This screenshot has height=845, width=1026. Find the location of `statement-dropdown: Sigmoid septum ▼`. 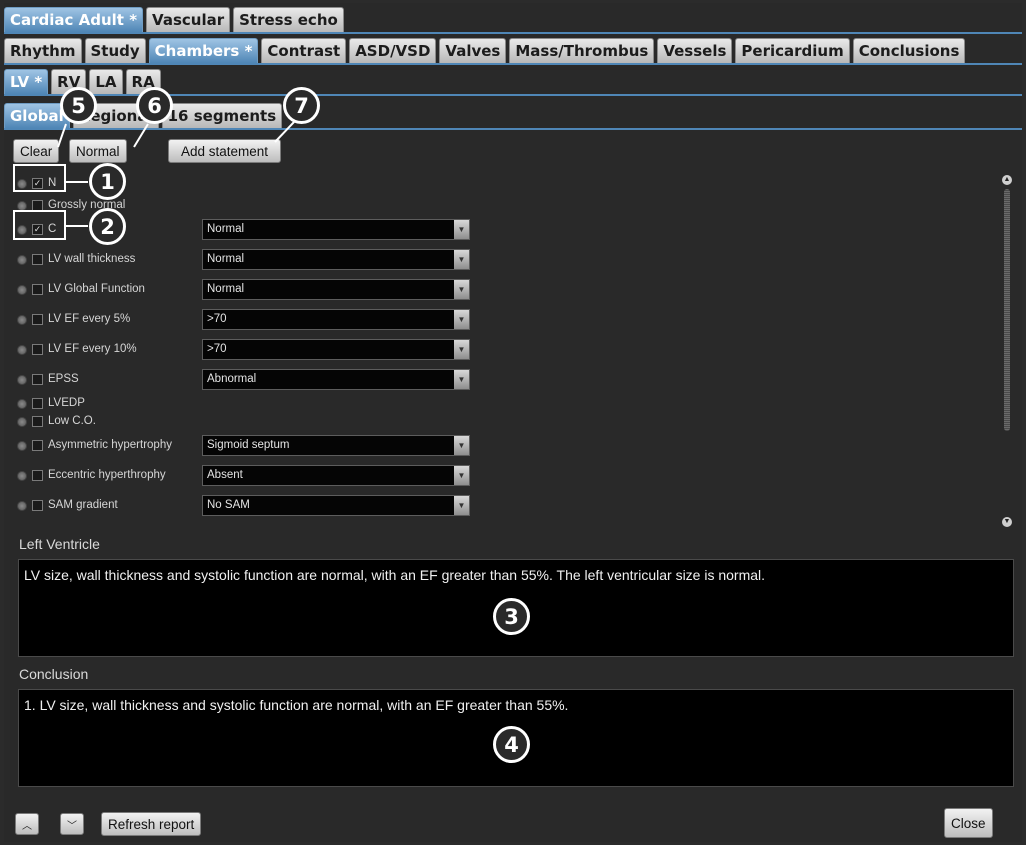

statement-dropdown: Sigmoid septum ▼ is located at coordinates (336, 445).